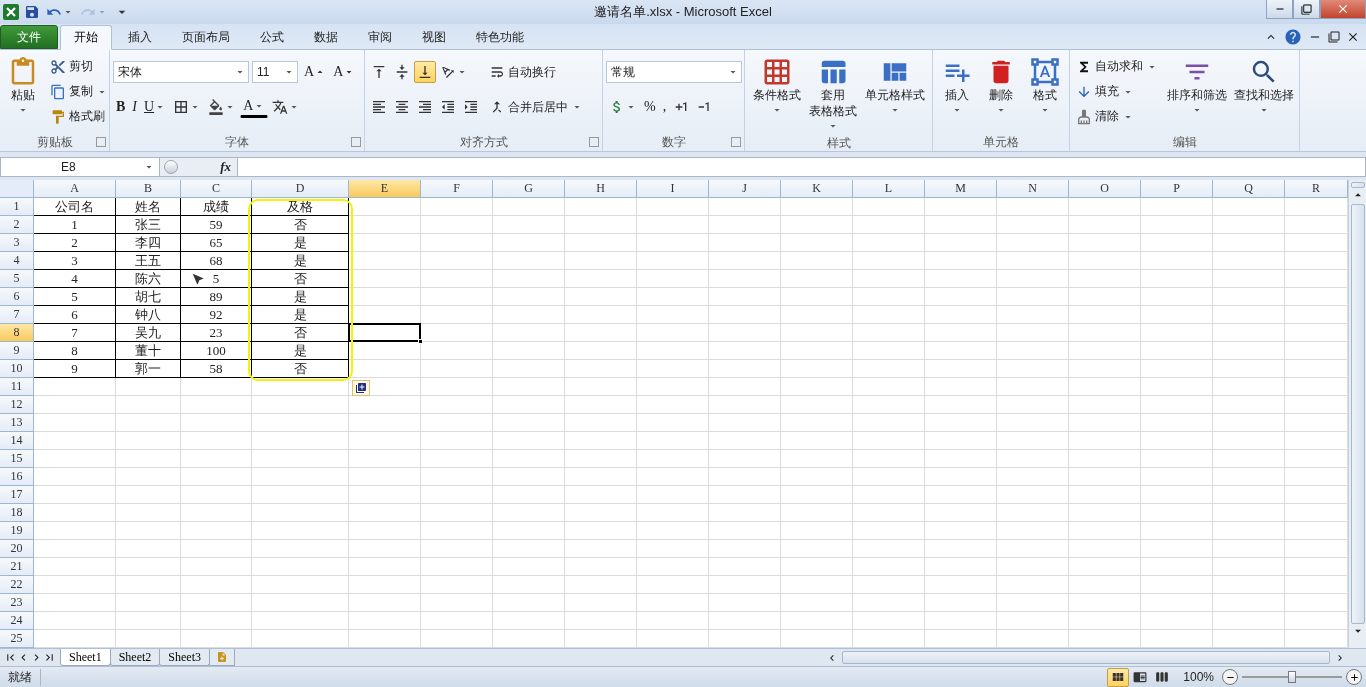 This screenshot has width=1366, height=687. What do you see at coordinates (135, 657) in the screenshot?
I see `sheet-tab: Sheet2` at bounding box center [135, 657].